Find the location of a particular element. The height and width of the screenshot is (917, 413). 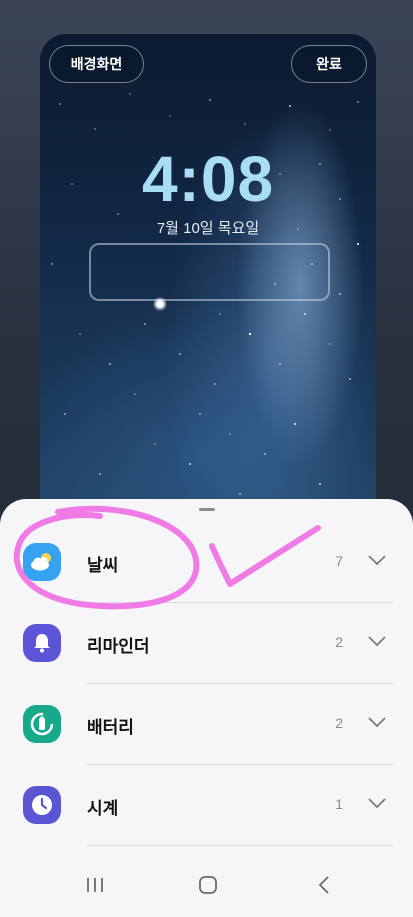

widget-row-label: 날씨 is located at coordinates (103, 565).